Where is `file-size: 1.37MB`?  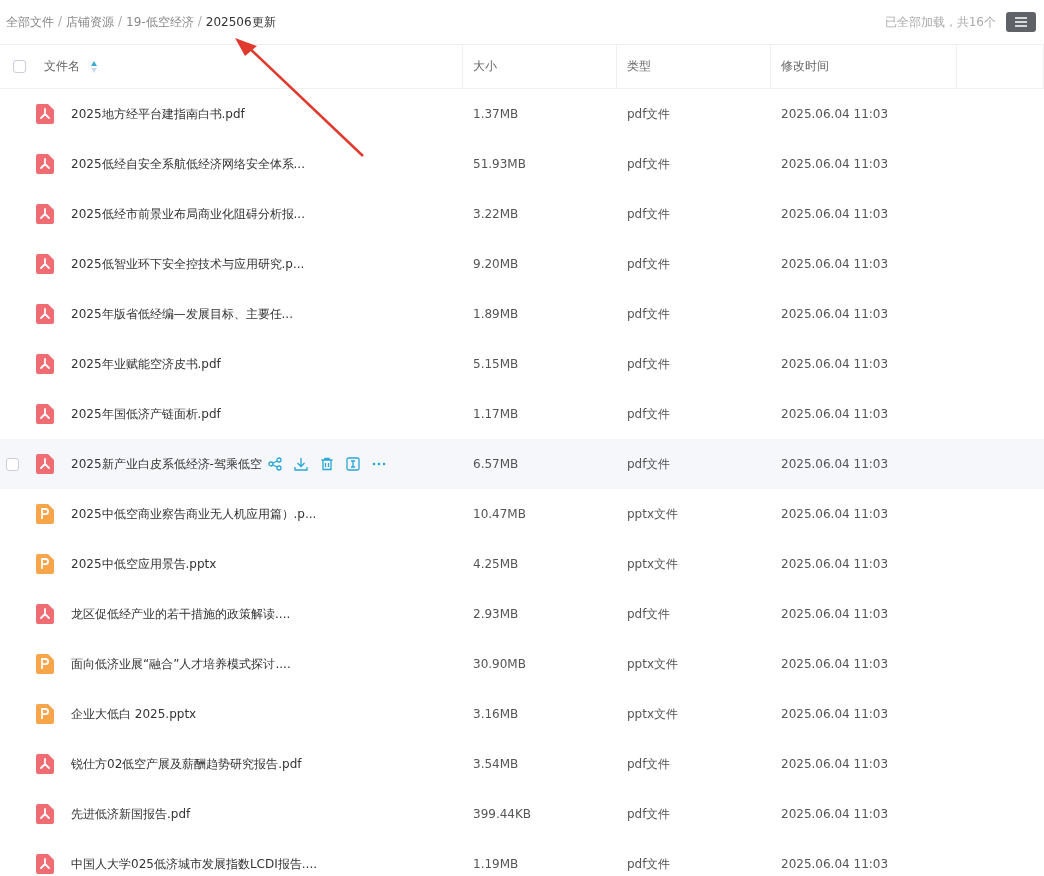 file-size: 1.37MB is located at coordinates (496, 114).